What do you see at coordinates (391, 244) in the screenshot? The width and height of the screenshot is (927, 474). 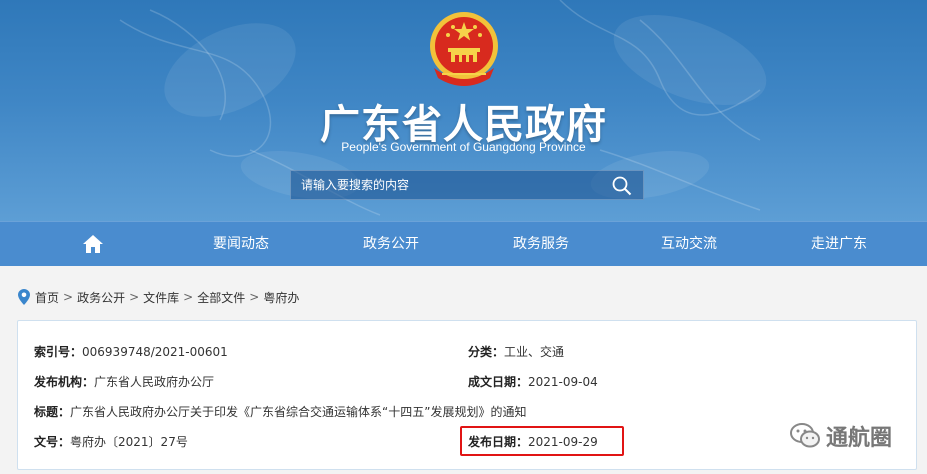 I see `nav-gov-affairs: 政务公开` at bounding box center [391, 244].